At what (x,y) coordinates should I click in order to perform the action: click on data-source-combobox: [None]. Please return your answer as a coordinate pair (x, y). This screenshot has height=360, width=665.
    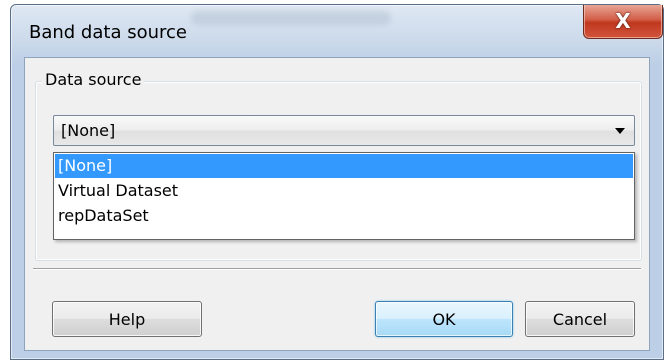
    Looking at the image, I should click on (344, 130).